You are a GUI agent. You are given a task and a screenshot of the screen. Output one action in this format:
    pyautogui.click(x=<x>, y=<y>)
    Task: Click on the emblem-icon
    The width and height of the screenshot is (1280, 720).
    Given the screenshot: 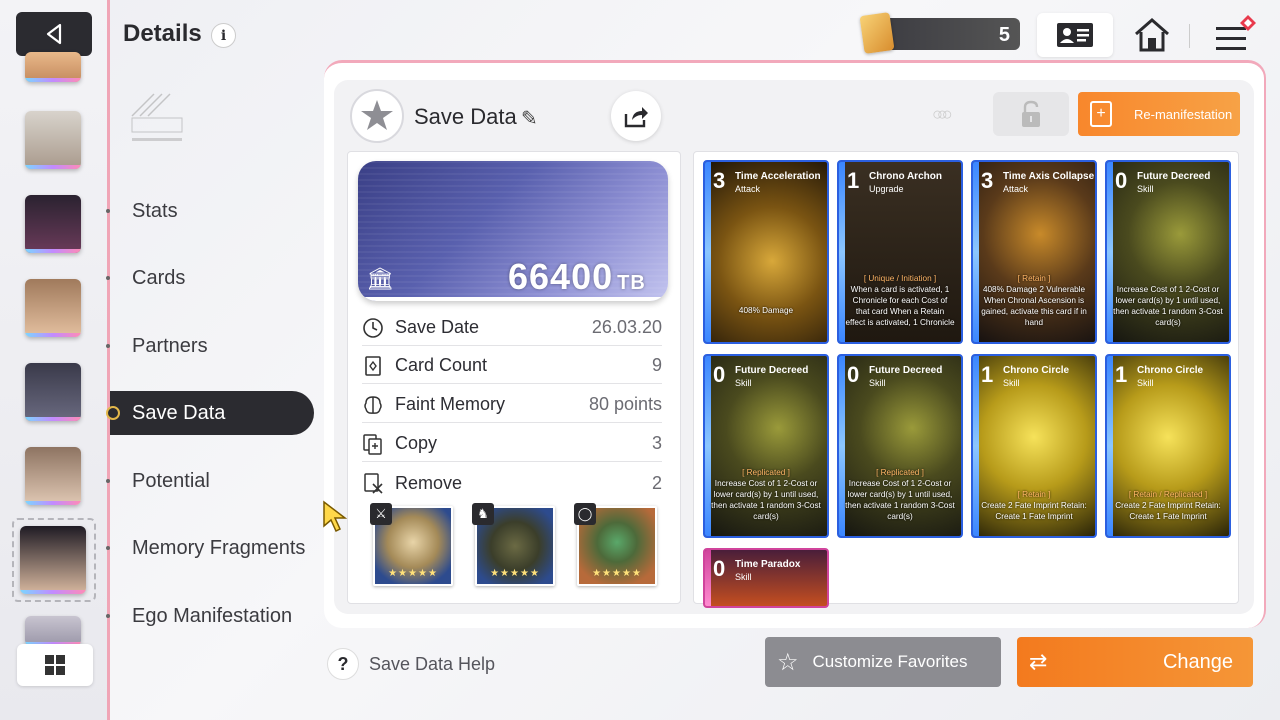 What is the action you would take?
    pyautogui.click(x=157, y=117)
    